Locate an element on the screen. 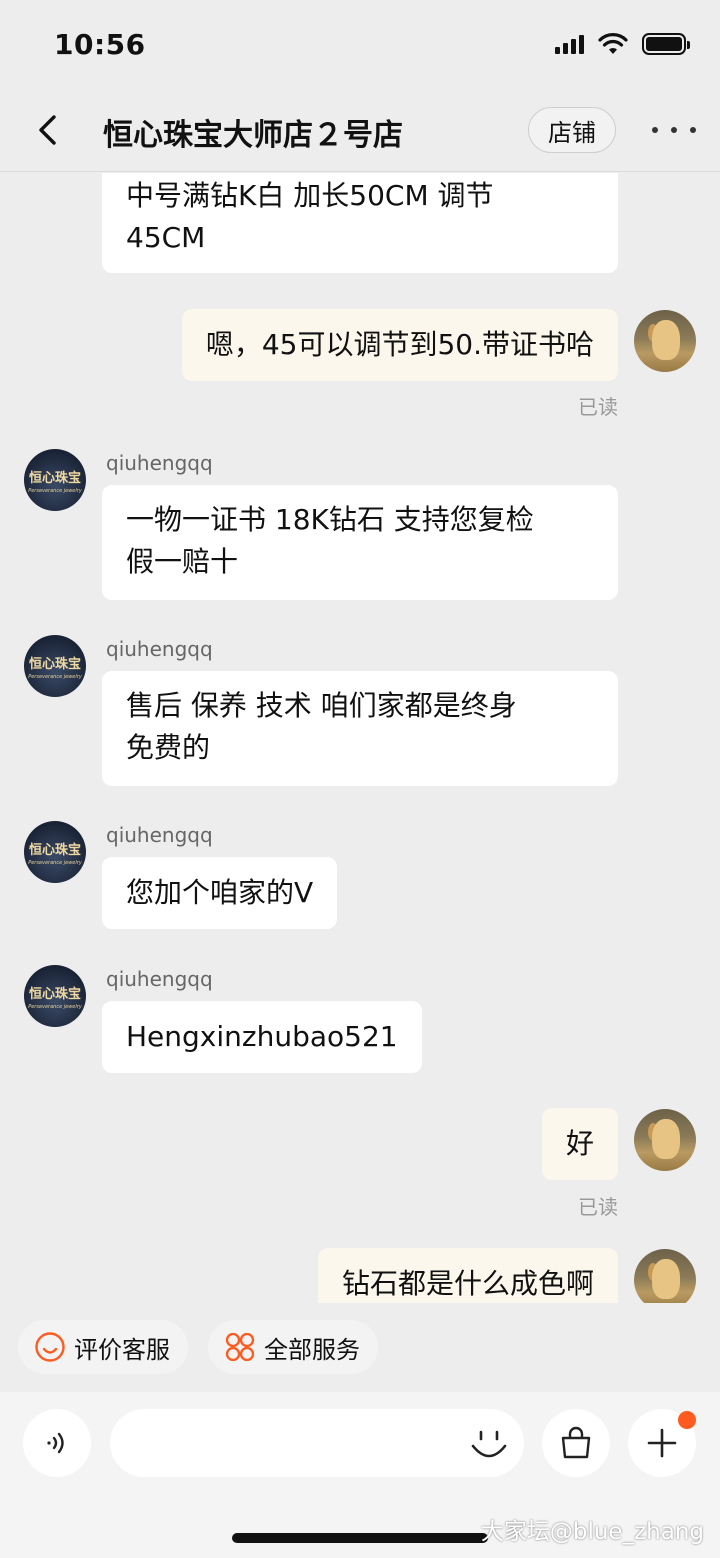 The width and height of the screenshot is (720, 1558). voice-icon is located at coordinates (55, 1443).